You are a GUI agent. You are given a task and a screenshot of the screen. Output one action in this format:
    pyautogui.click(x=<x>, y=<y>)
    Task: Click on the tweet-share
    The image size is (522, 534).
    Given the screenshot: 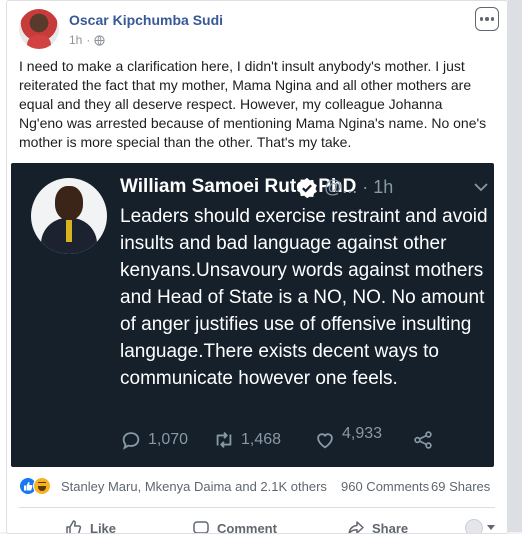 What is the action you would take?
    pyautogui.click(x=423, y=440)
    